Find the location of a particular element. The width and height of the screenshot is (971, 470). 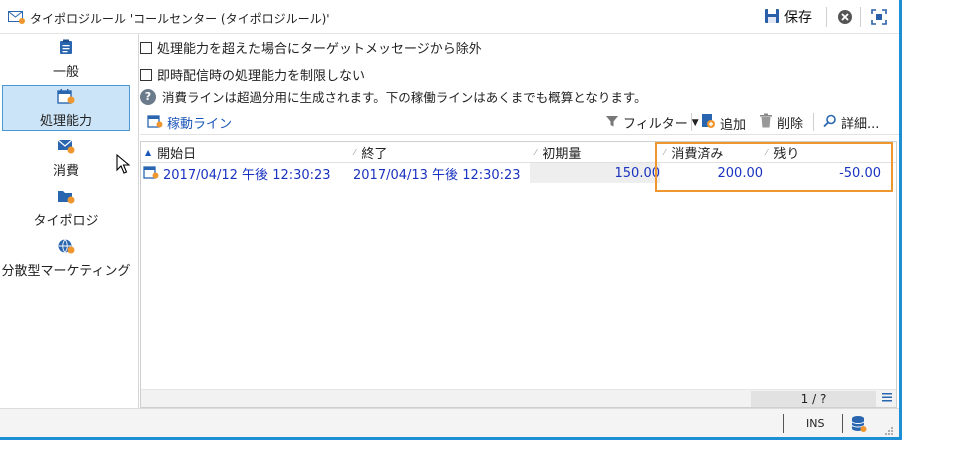

column-header-end: ⁄ 終了 is located at coordinates (369, 152).